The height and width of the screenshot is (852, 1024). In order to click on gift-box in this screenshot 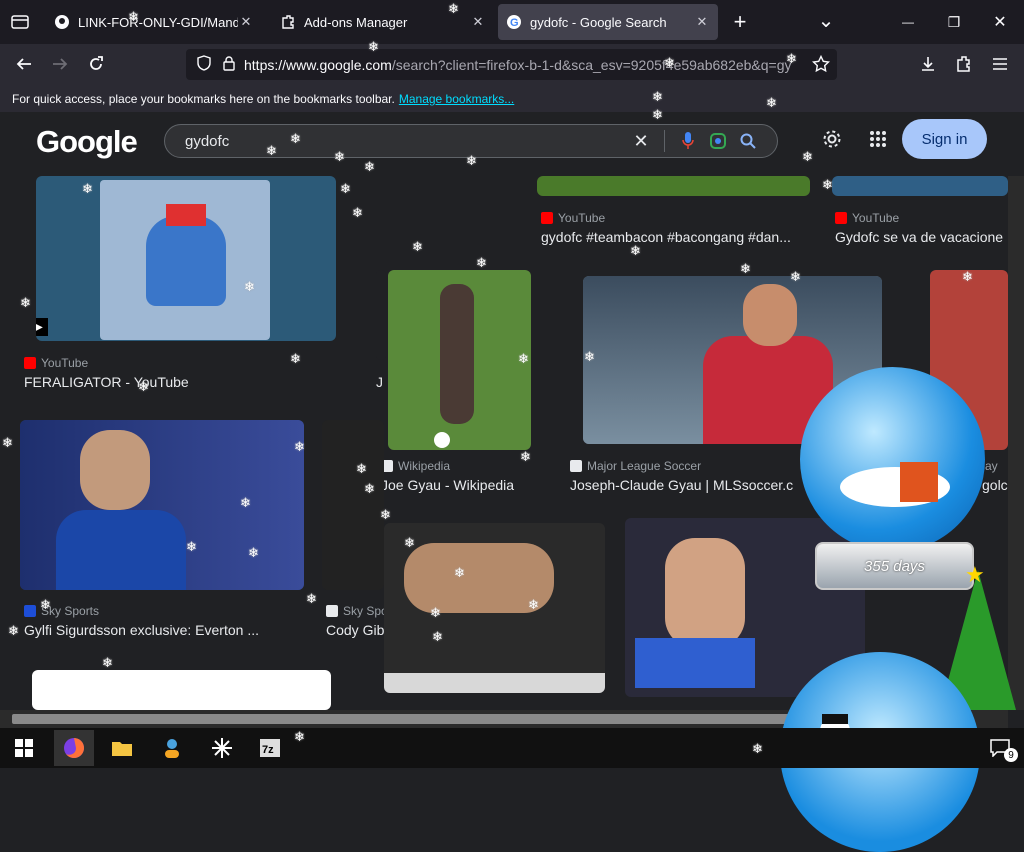, I will do `click(919, 482)`.